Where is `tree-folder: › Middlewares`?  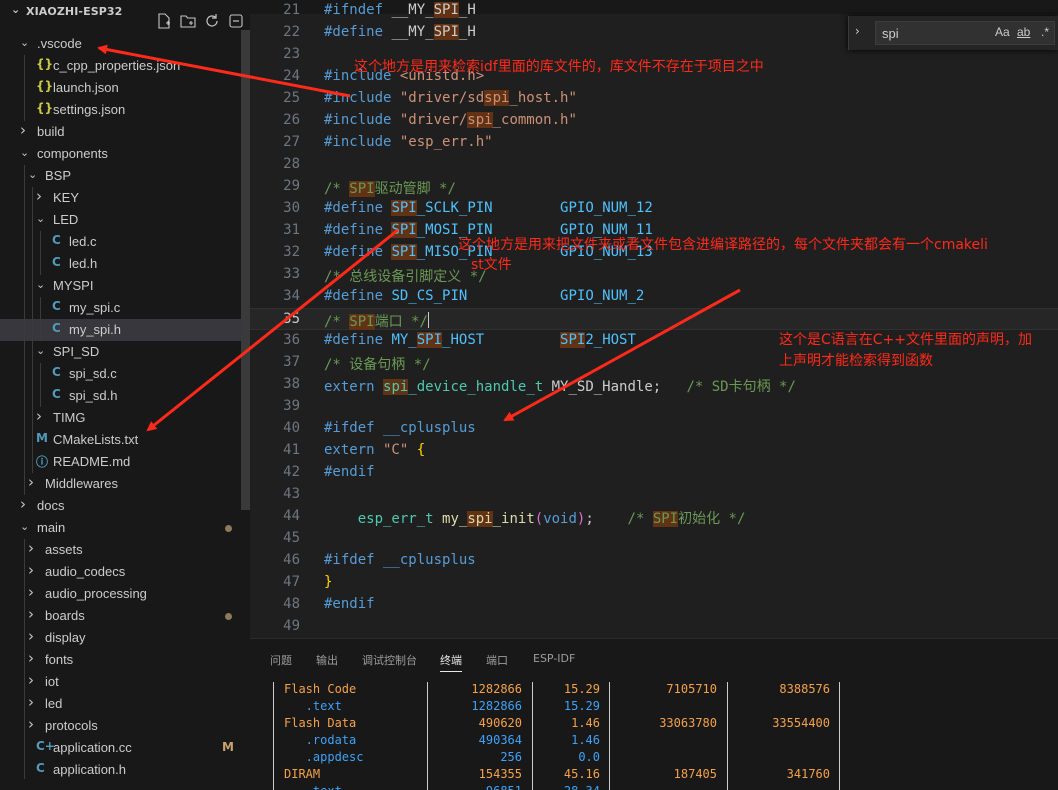
tree-folder: › Middlewares is located at coordinates (125, 484).